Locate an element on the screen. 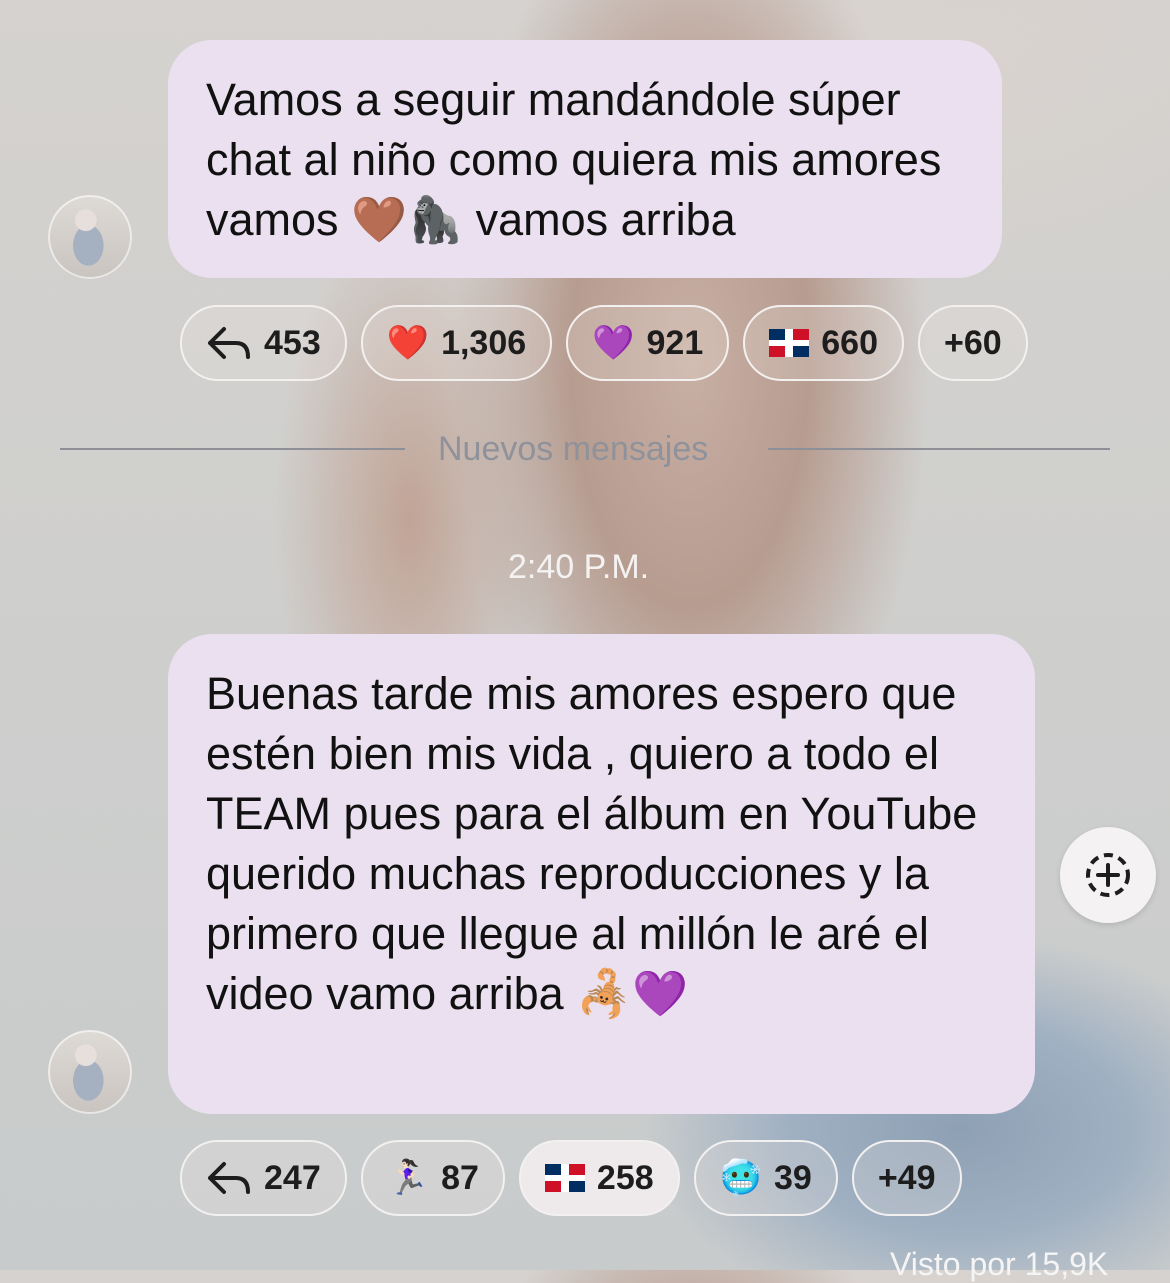 The width and height of the screenshot is (1170, 1283). reaction-count: 87 is located at coordinates (460, 1177).